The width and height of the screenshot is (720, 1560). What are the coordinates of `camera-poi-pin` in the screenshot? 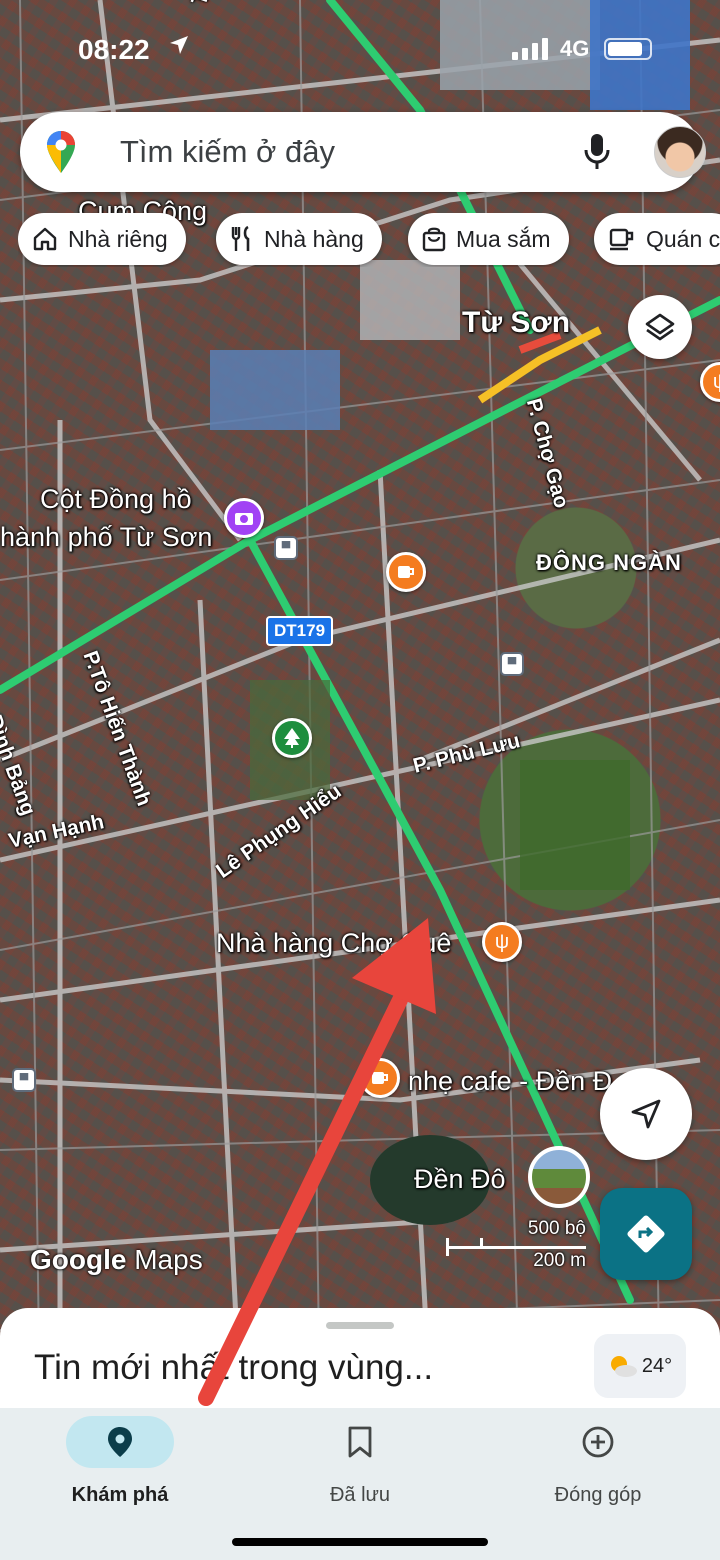 It's located at (244, 518).